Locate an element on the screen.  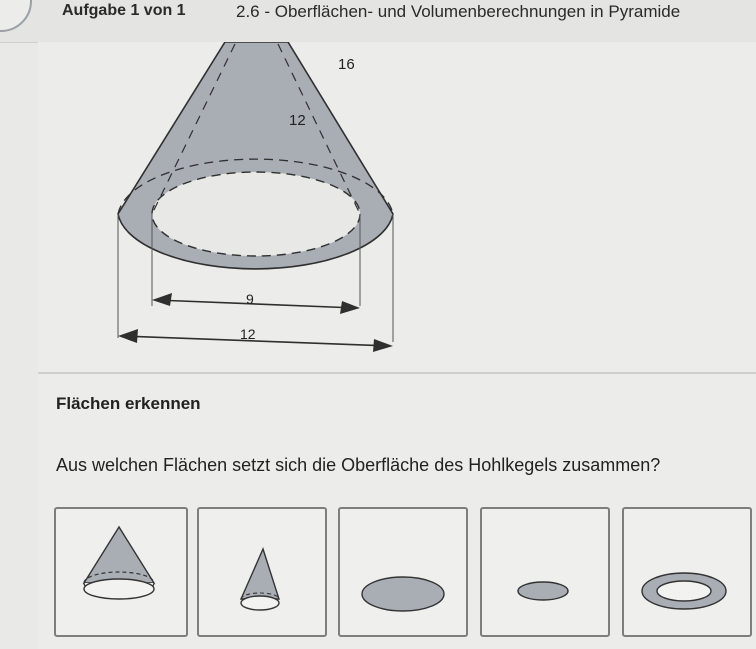
option-ring is located at coordinates (687, 572).